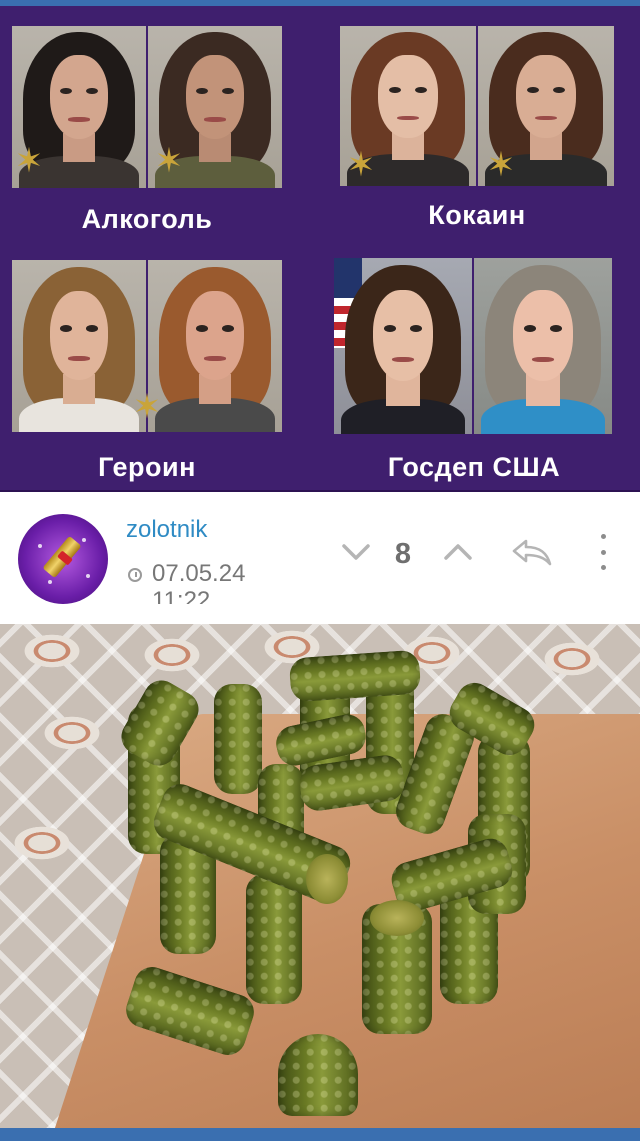 The width and height of the screenshot is (640, 1141). I want to click on portrait-after, so click(543, 346).